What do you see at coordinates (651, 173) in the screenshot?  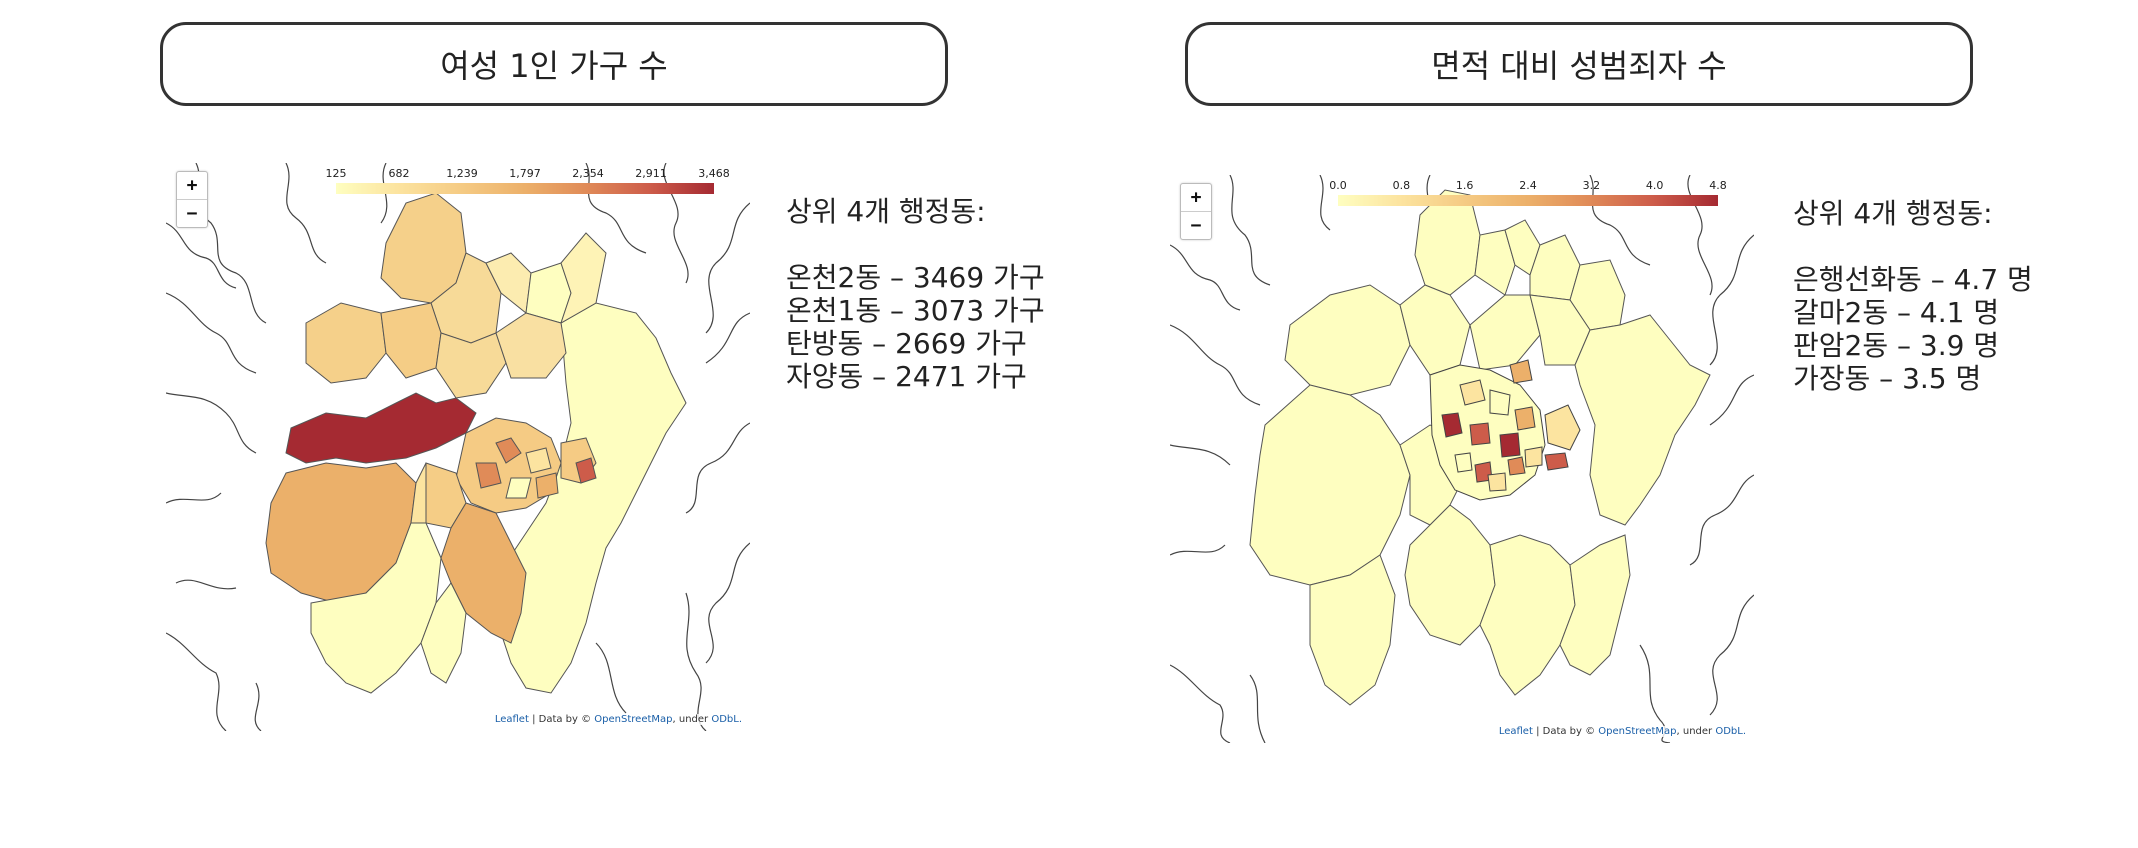 I see `legend-tick: 2,911` at bounding box center [651, 173].